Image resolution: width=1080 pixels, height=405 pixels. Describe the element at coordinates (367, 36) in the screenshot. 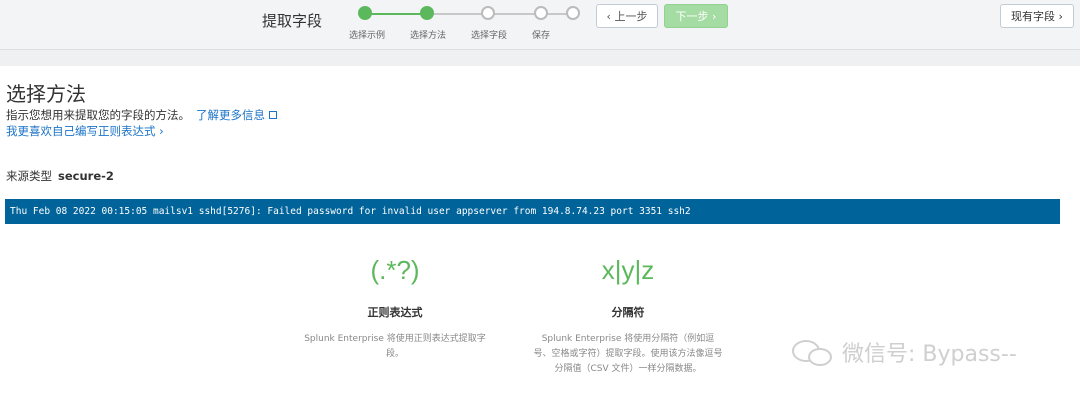

I see `step-label-select-sample: 选择示例` at that location.